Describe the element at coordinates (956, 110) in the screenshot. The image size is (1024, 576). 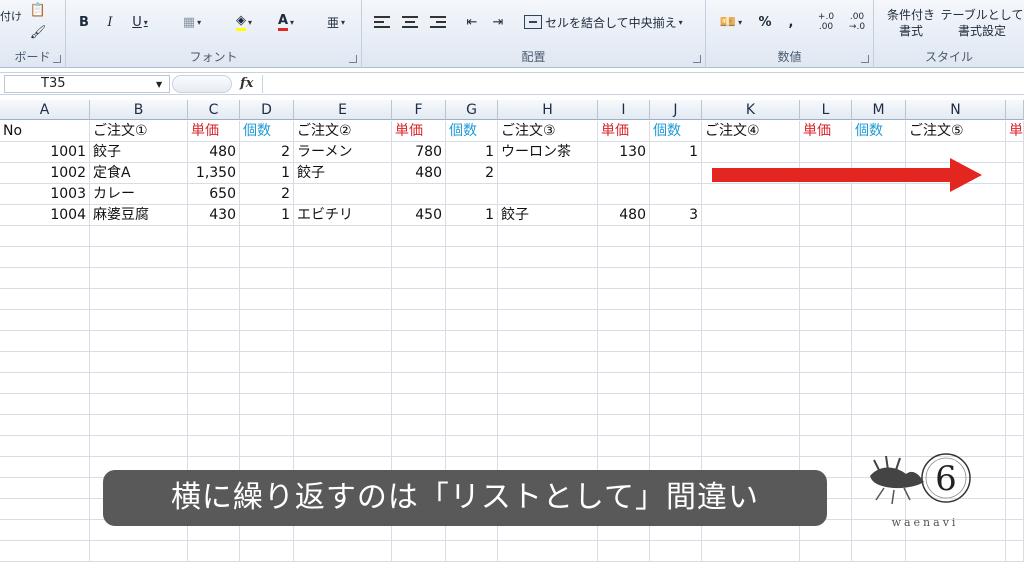
I see `column-header: N` at that location.